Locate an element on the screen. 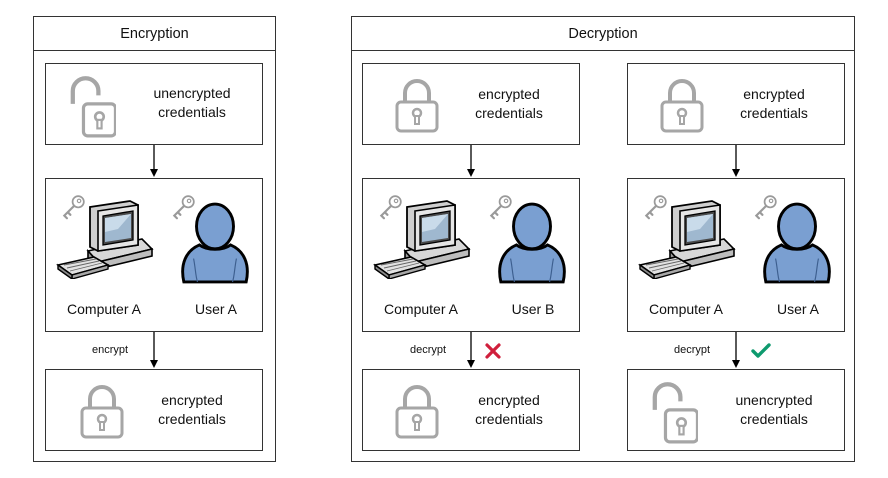  red-x-icon is located at coordinates (493, 351).